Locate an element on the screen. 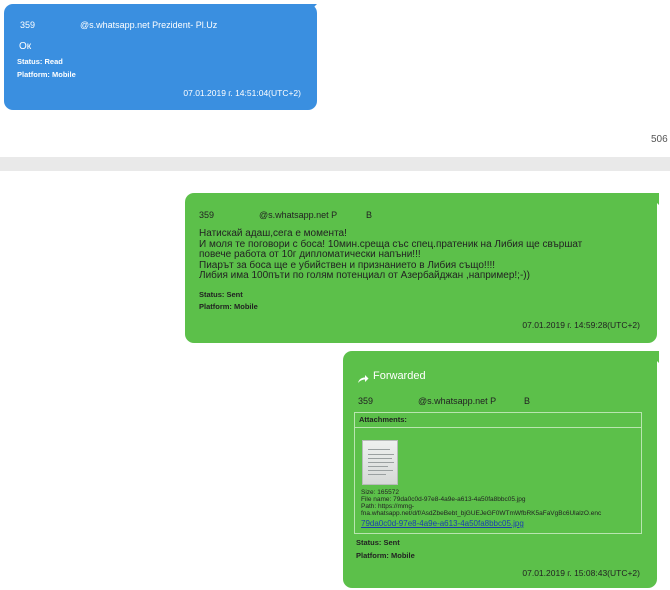  sender-jid: @s.whatsapp.net Prezident- Pl.Uz is located at coordinates (149, 25).